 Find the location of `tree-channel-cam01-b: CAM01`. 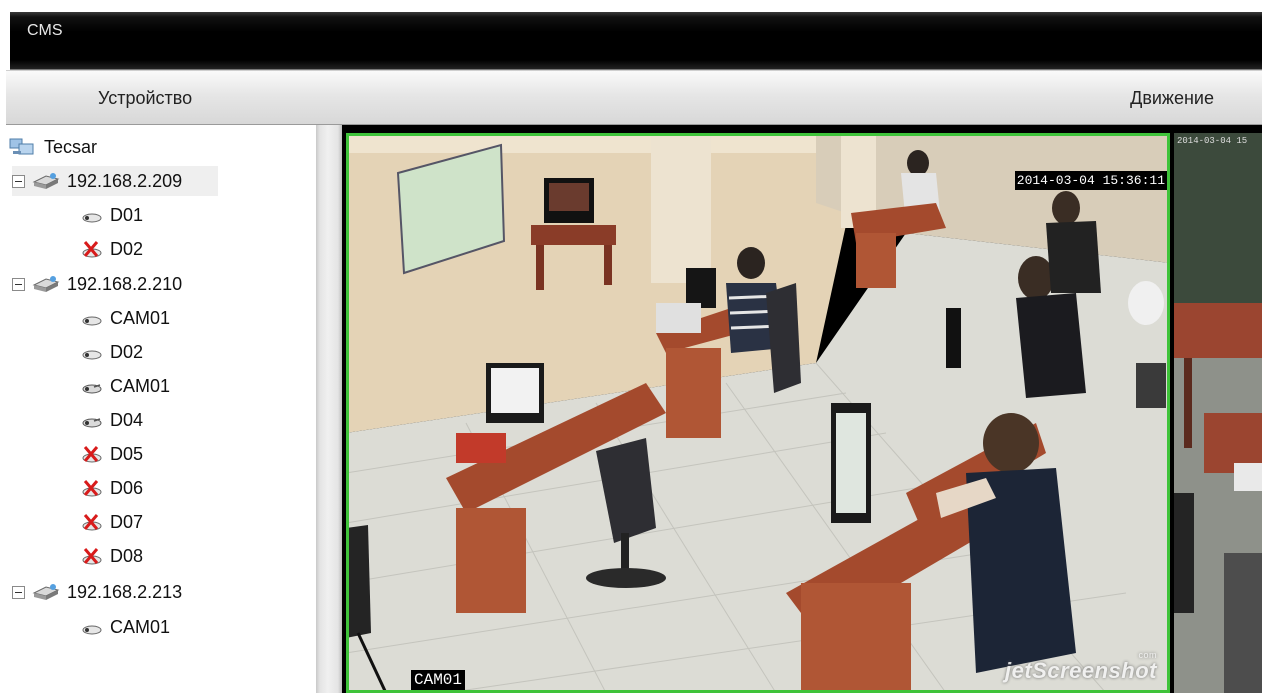

tree-channel-cam01-b: CAM01 is located at coordinates (125, 386).